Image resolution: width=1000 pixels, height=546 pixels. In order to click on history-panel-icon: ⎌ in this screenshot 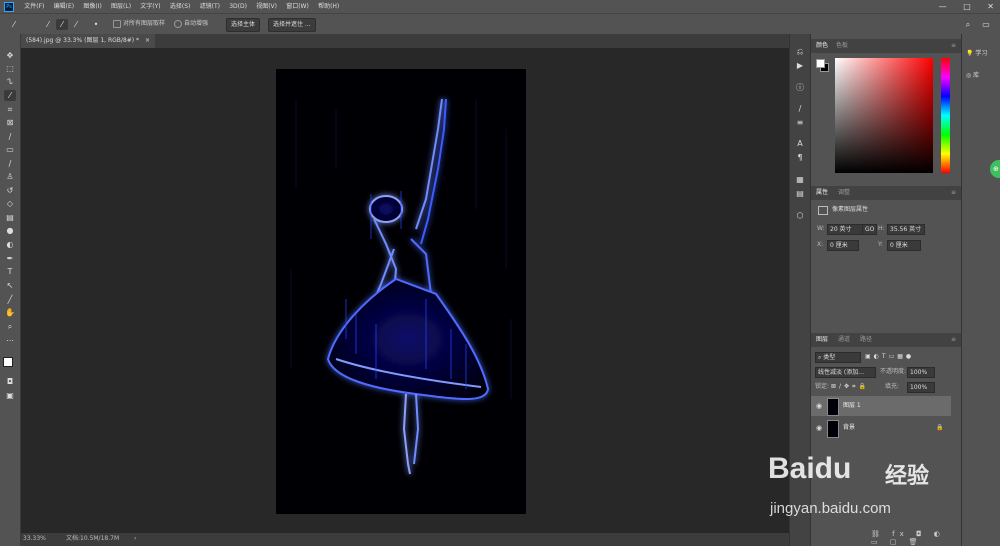, I will do `click(800, 52)`.